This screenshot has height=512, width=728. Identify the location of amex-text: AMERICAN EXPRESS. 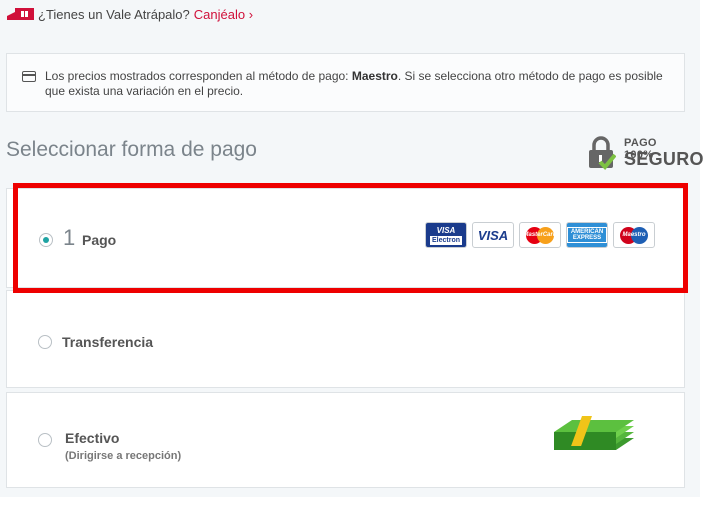
(587, 235).